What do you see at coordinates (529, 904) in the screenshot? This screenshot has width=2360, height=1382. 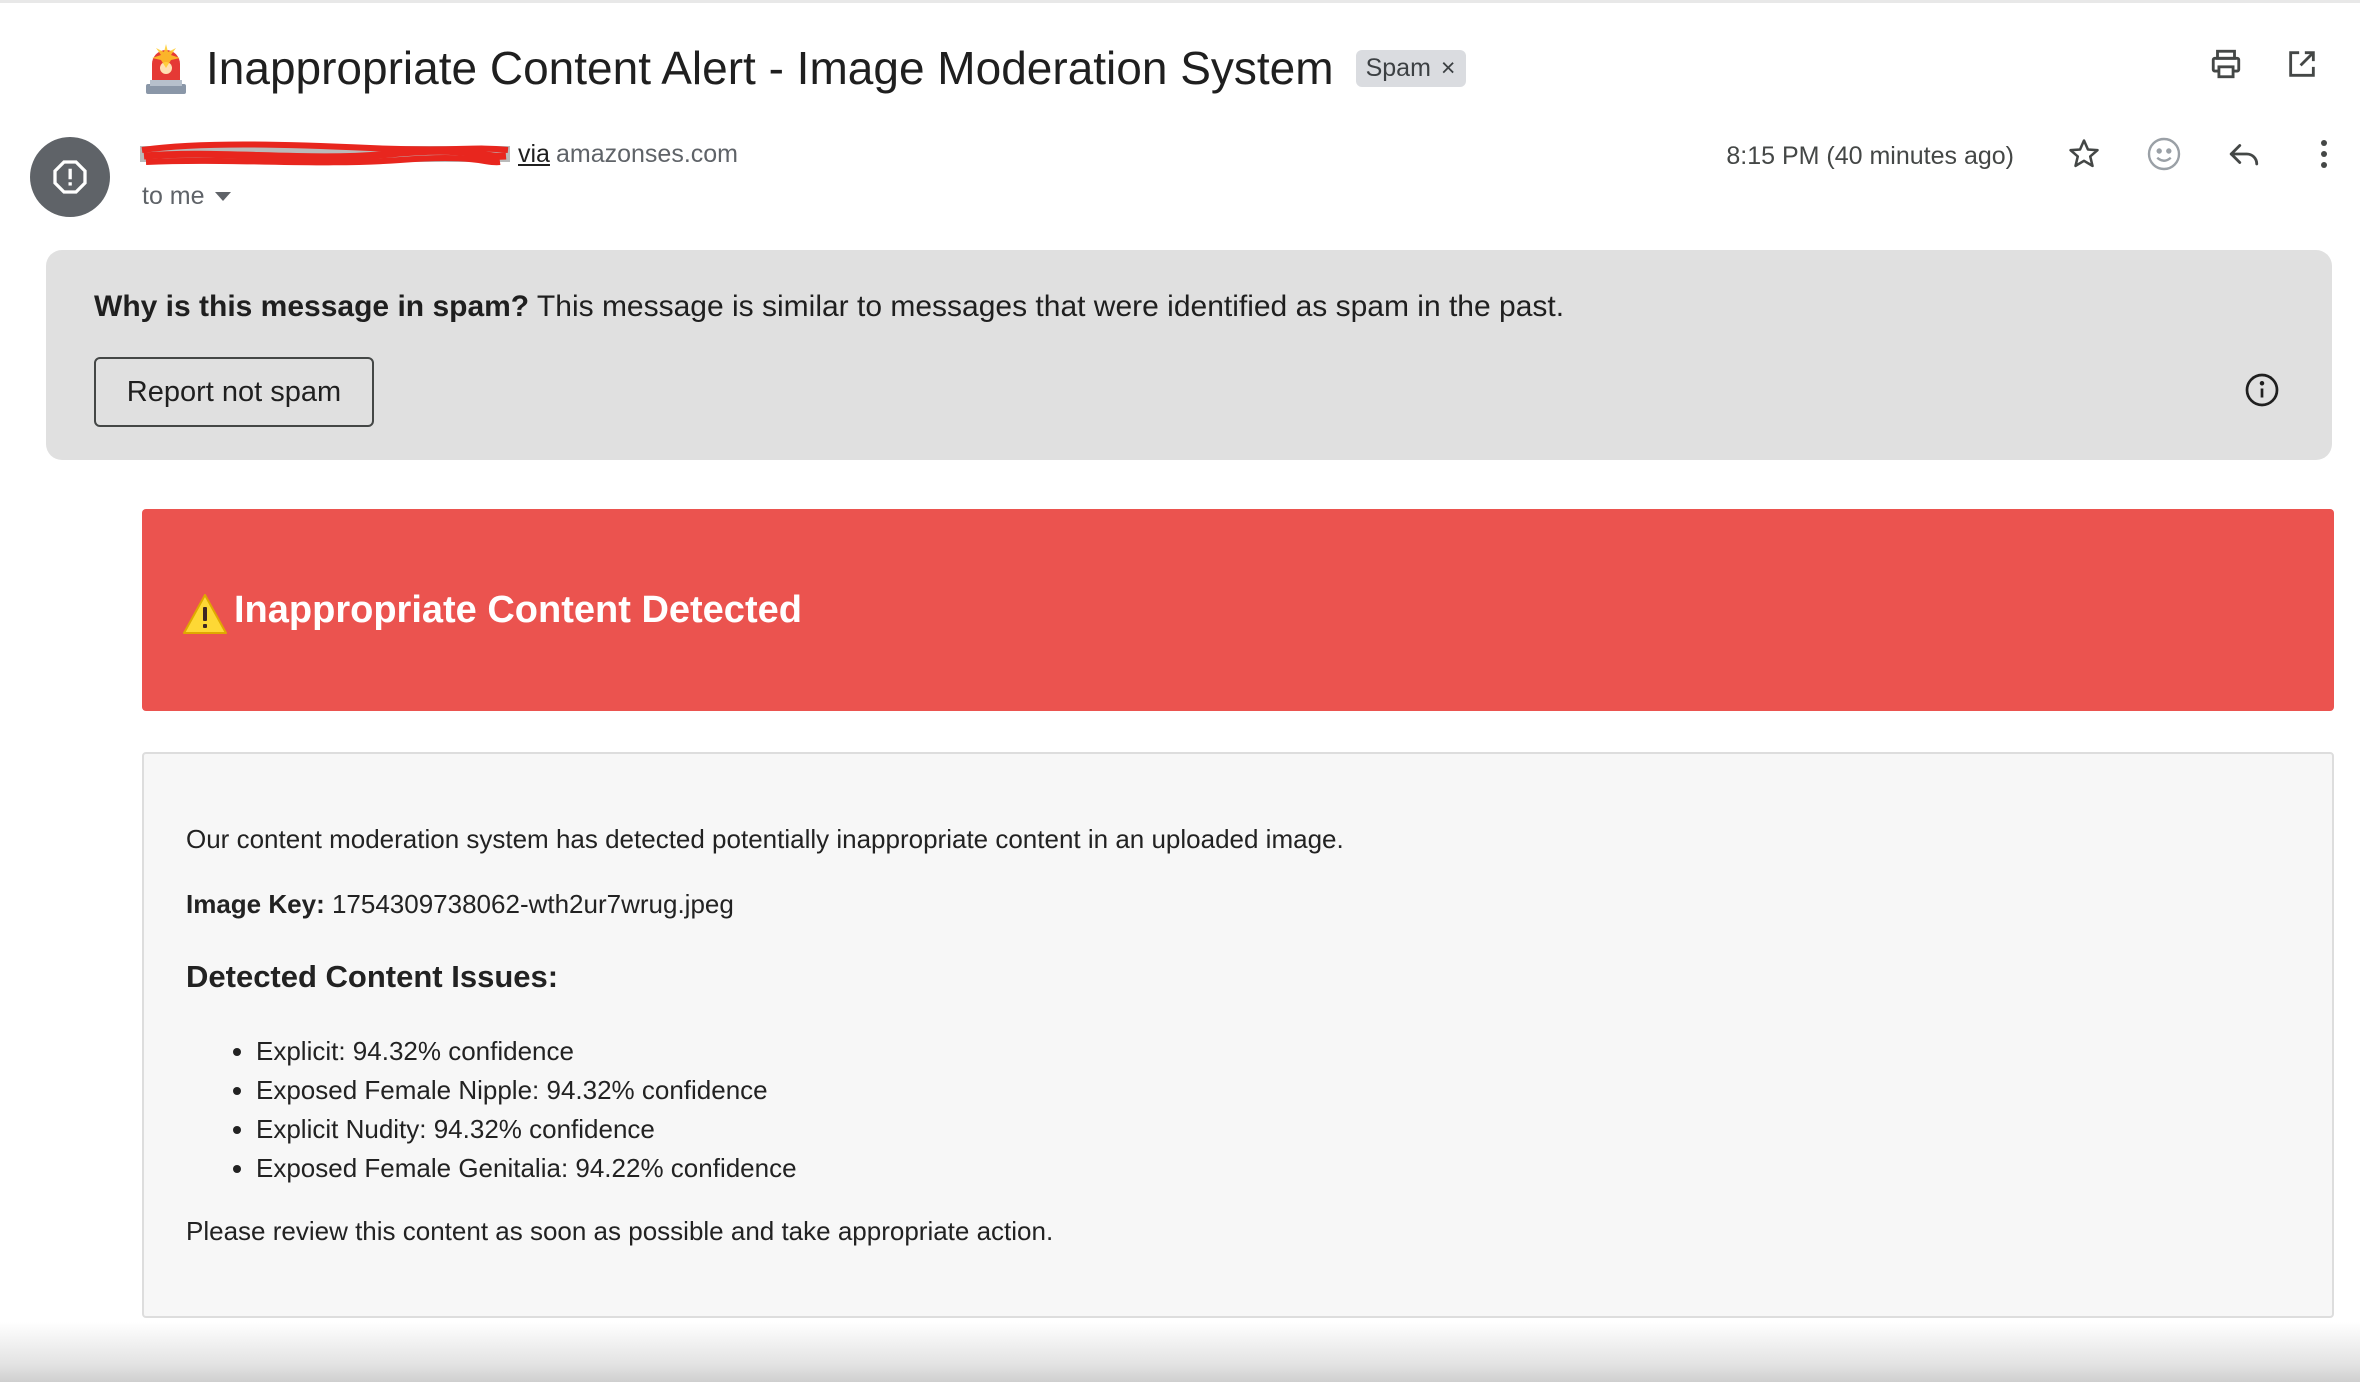 I see `image-key-value: 1754309738062-wth2ur7wrug.jpeg` at bounding box center [529, 904].